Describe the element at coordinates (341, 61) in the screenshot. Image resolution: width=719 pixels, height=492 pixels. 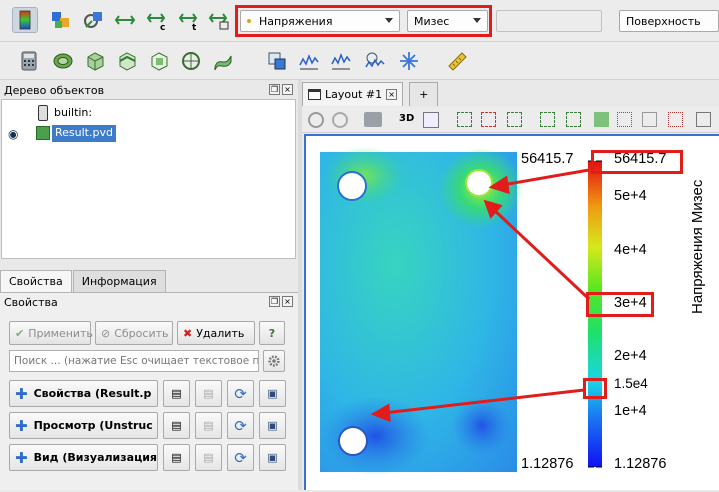
I see `histogram-icon` at that location.